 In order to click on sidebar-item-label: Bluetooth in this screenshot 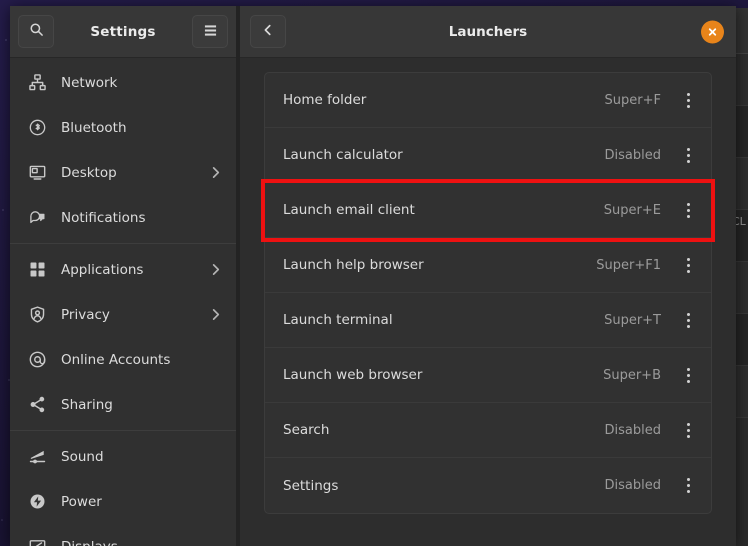, I will do `click(94, 127)`.